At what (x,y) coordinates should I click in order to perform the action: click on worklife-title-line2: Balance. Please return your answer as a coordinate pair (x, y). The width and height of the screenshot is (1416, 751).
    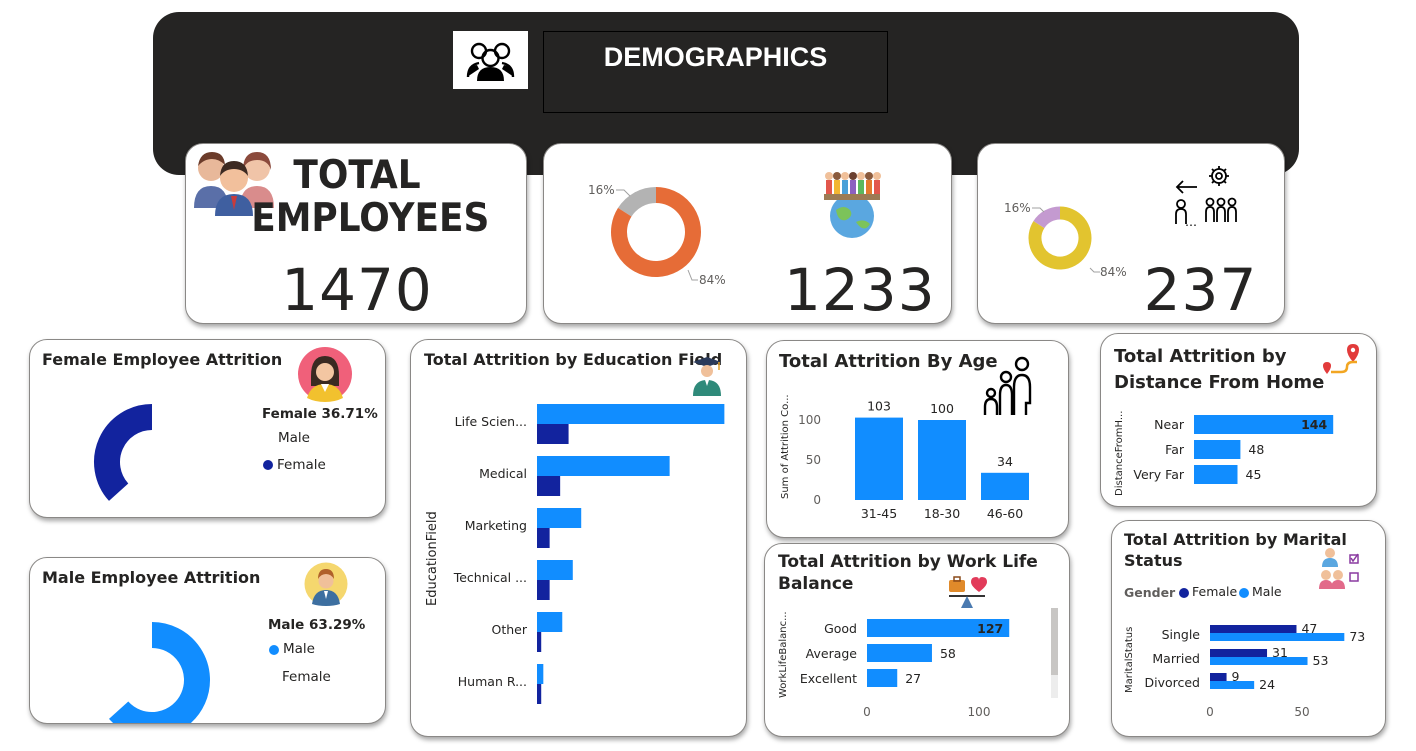
    Looking at the image, I should click on (816, 584).